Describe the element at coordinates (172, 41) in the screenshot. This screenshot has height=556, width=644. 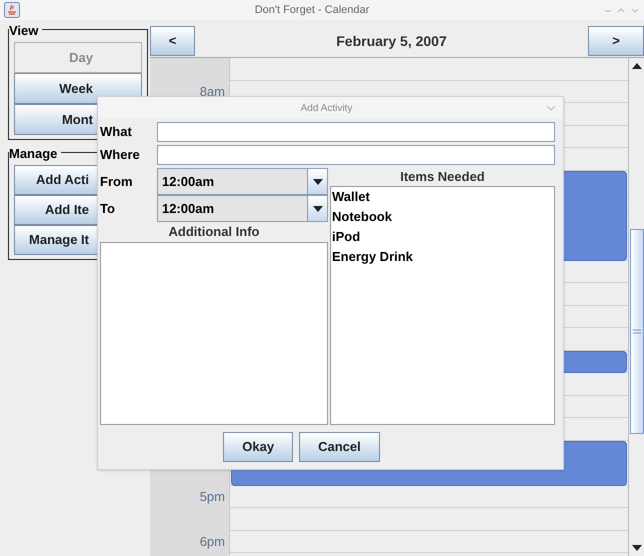
I see `previous-button: <` at that location.